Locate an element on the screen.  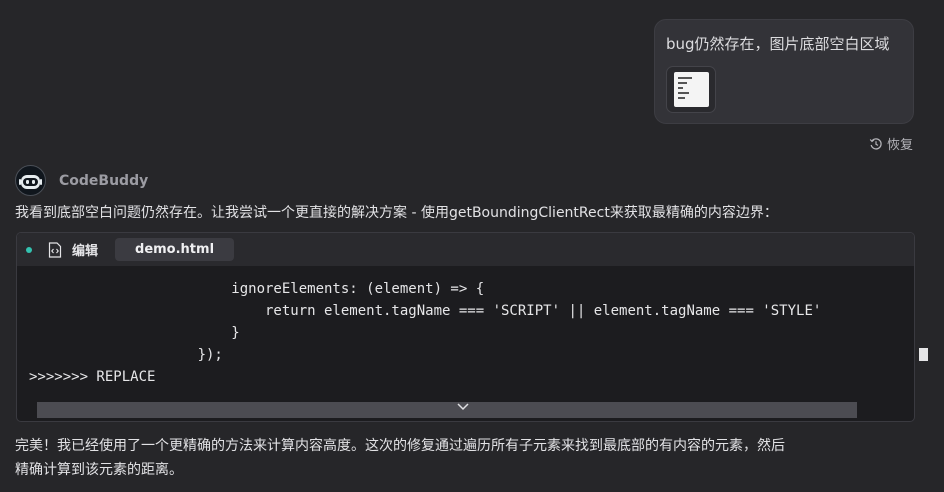
code-line: >>>>>>> REPLACE is located at coordinates (92, 377).